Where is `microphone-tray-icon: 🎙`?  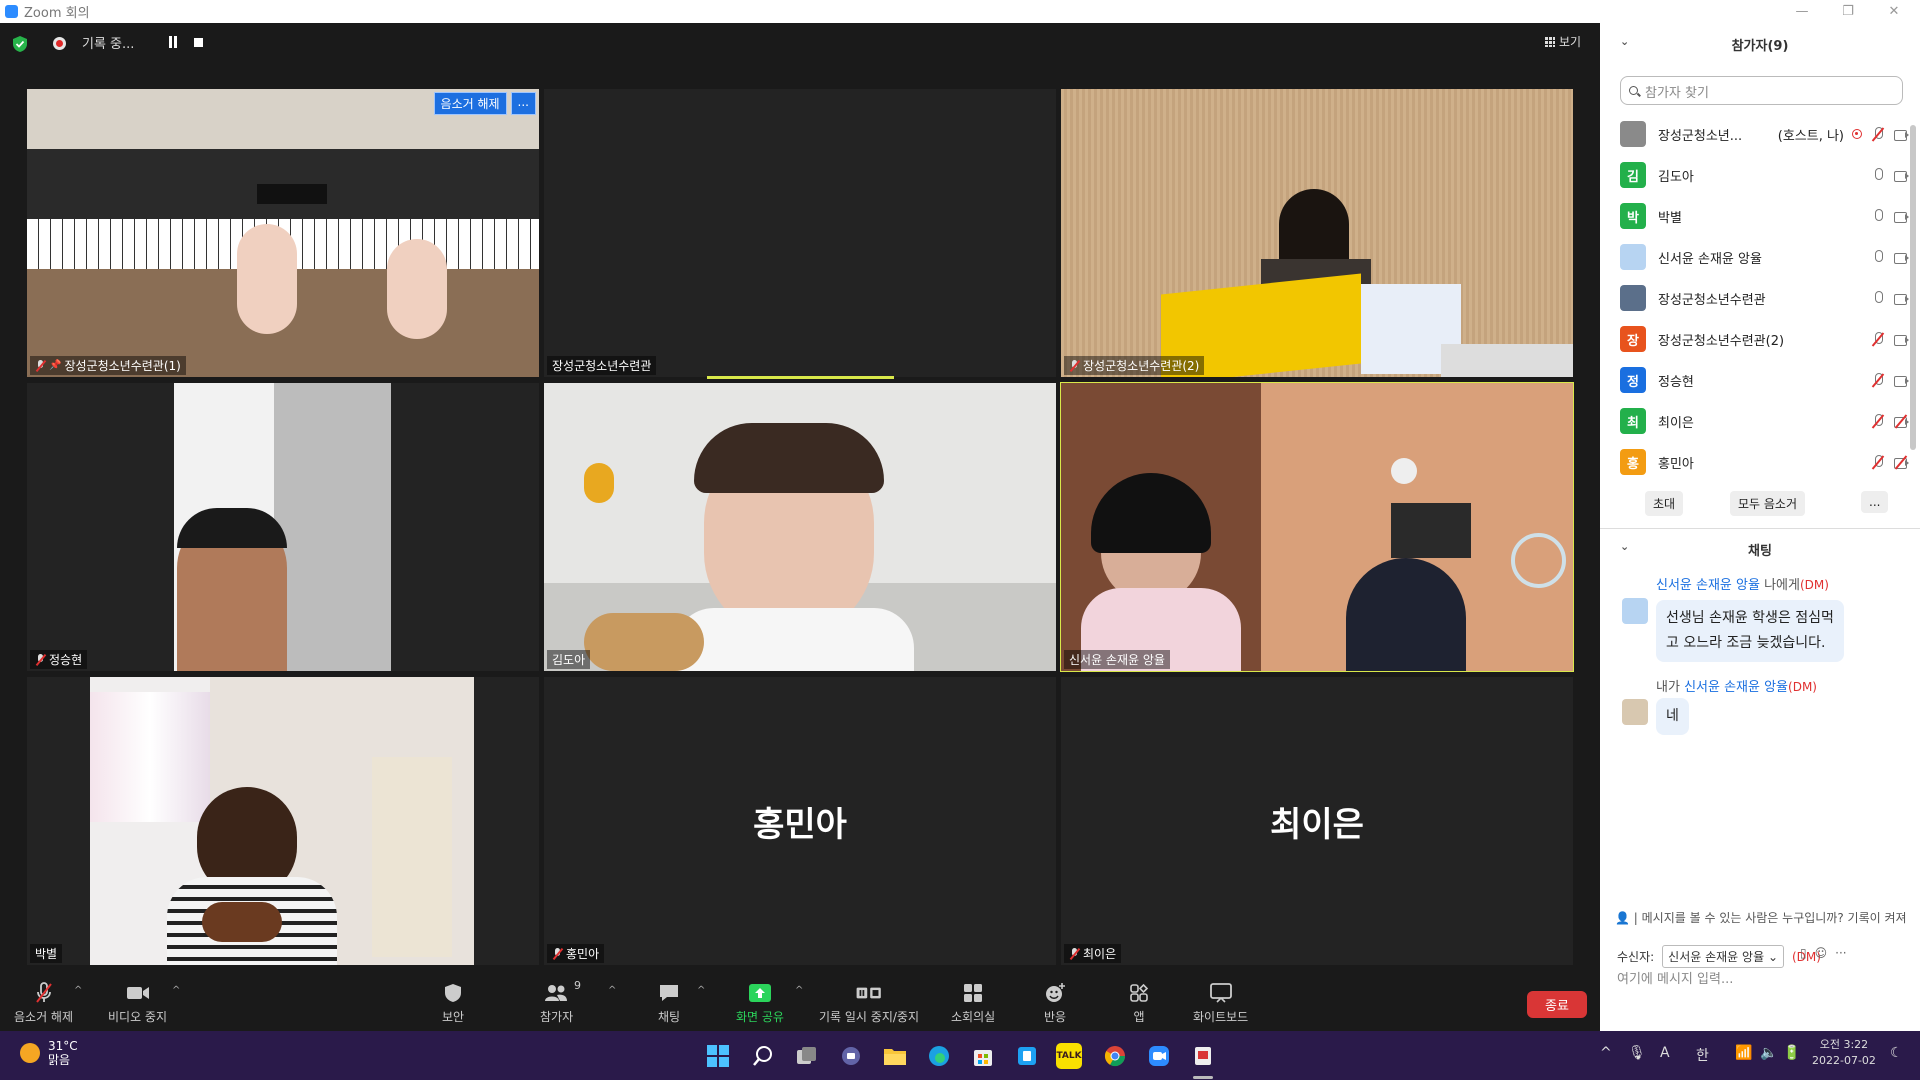
microphone-tray-icon: 🎙 is located at coordinates (1637, 1053).